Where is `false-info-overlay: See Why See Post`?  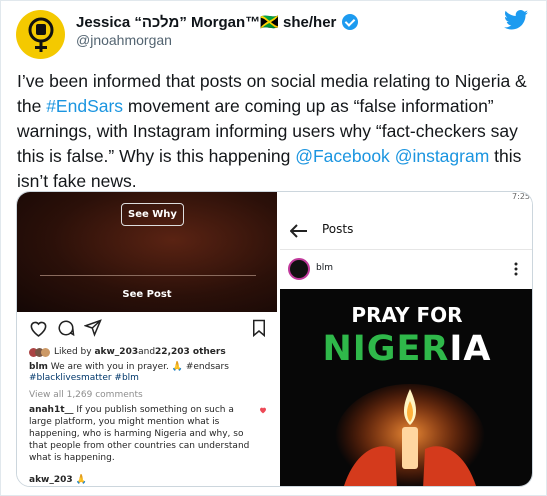
false-info-overlay: See Why See Post is located at coordinates (147, 252).